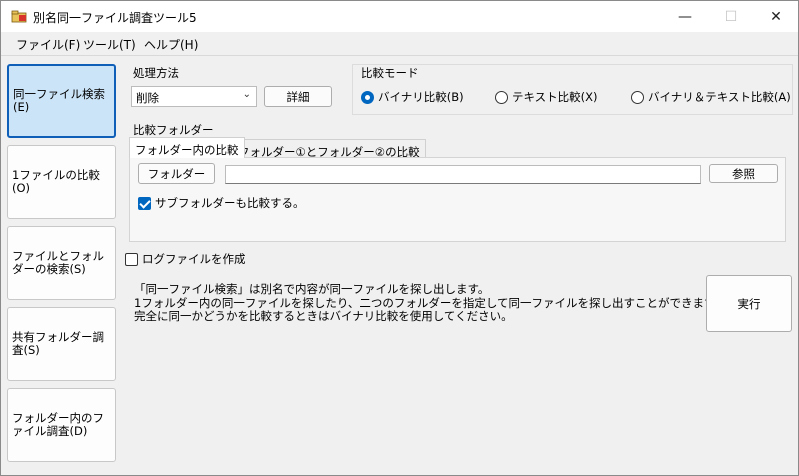 The image size is (799, 476). I want to click on detail-button-label: 詳細, so click(298, 96).